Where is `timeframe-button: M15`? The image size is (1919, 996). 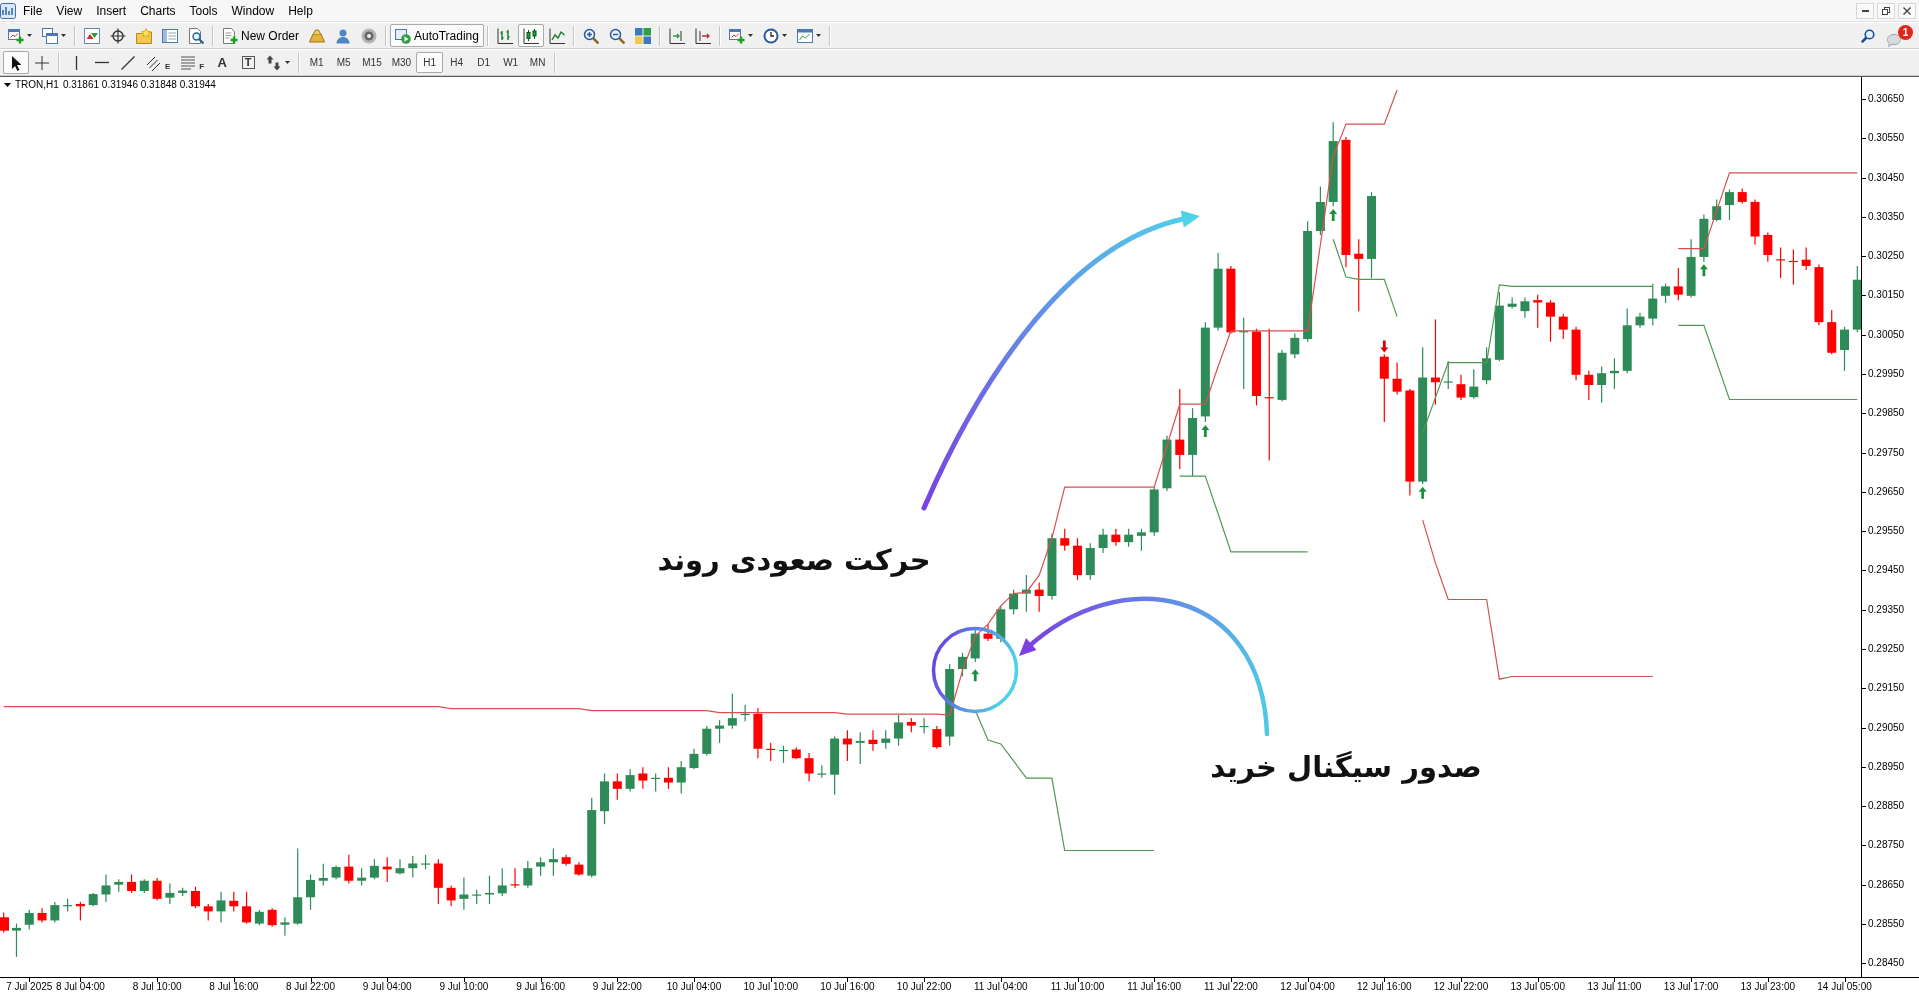 timeframe-button: M15 is located at coordinates (372, 62).